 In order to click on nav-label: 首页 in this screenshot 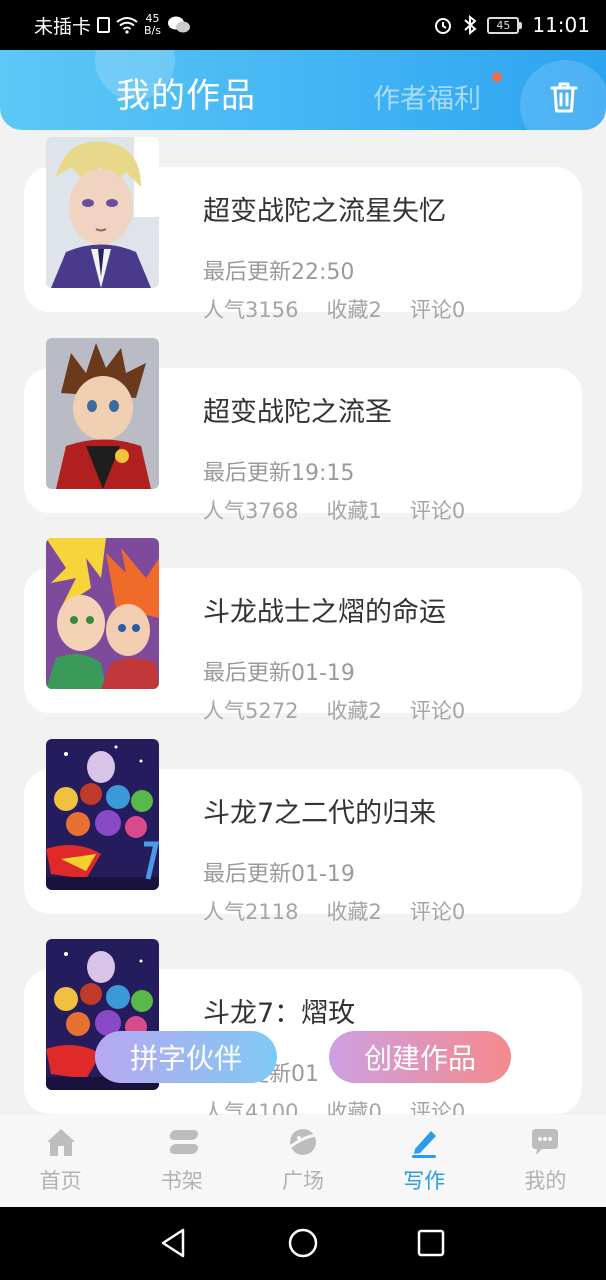, I will do `click(60, 1181)`.